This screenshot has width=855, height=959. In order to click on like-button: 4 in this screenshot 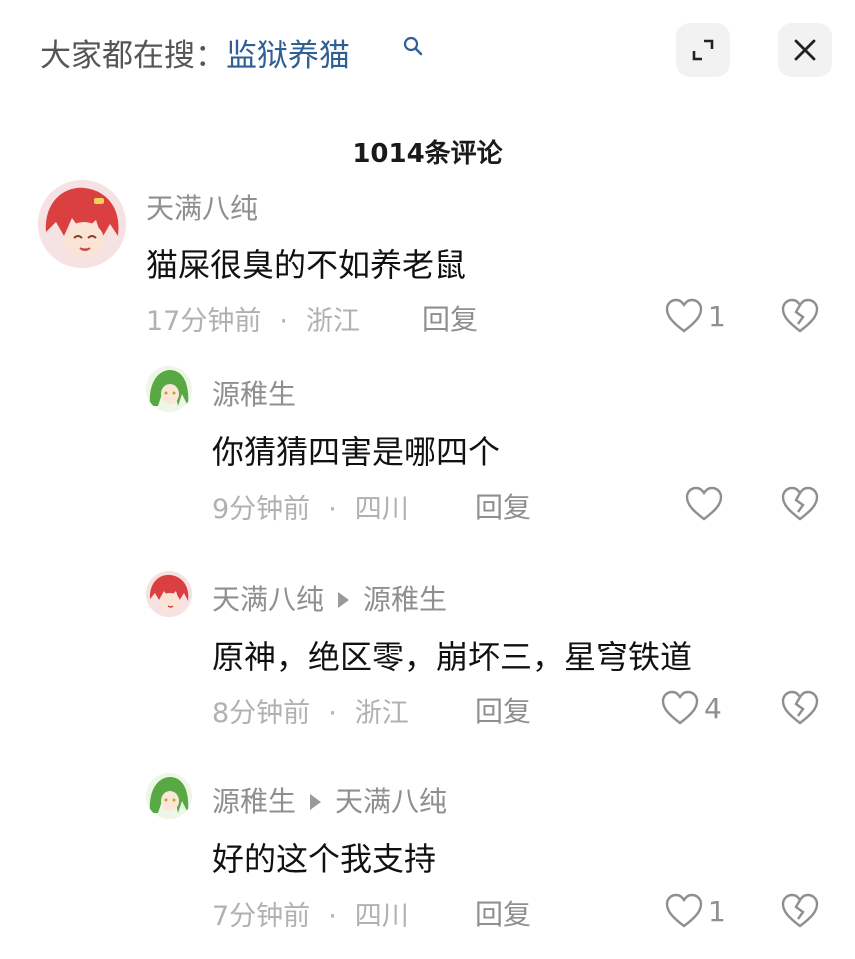, I will do `click(691, 708)`.